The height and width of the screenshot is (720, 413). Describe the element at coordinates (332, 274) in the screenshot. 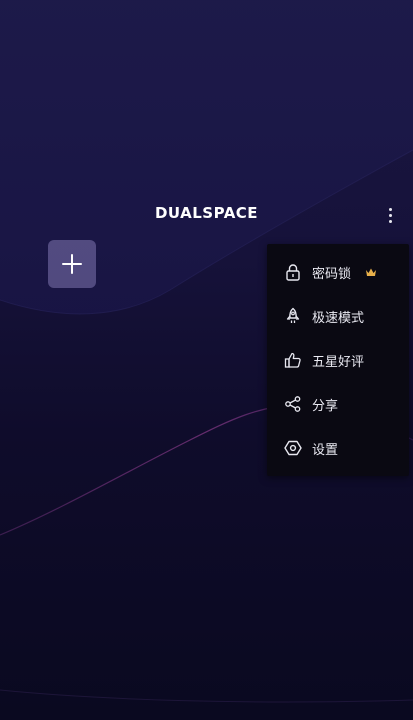

I see `menu-item-label: 密码锁` at that location.